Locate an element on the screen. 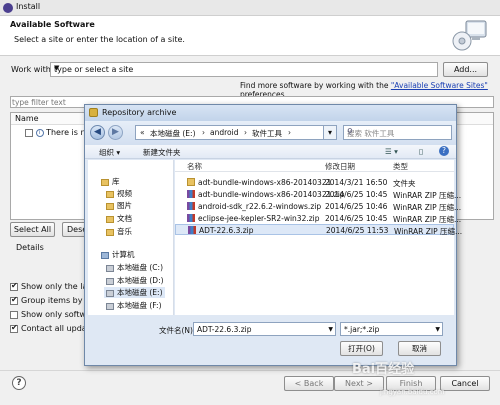  nav-item-documents: 文档 is located at coordinates (119, 218).